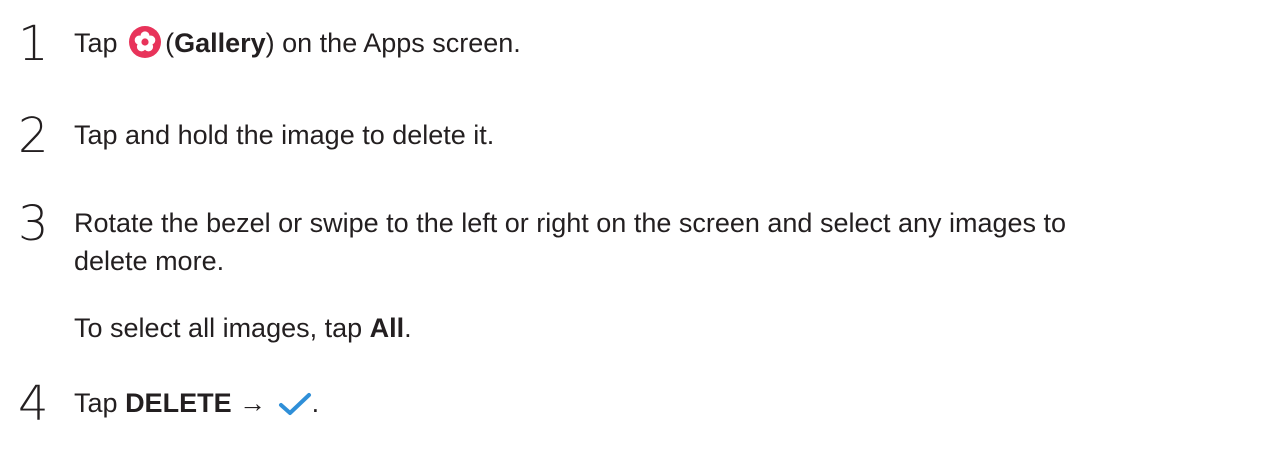  I want to click on paren-close: ), so click(270, 43).